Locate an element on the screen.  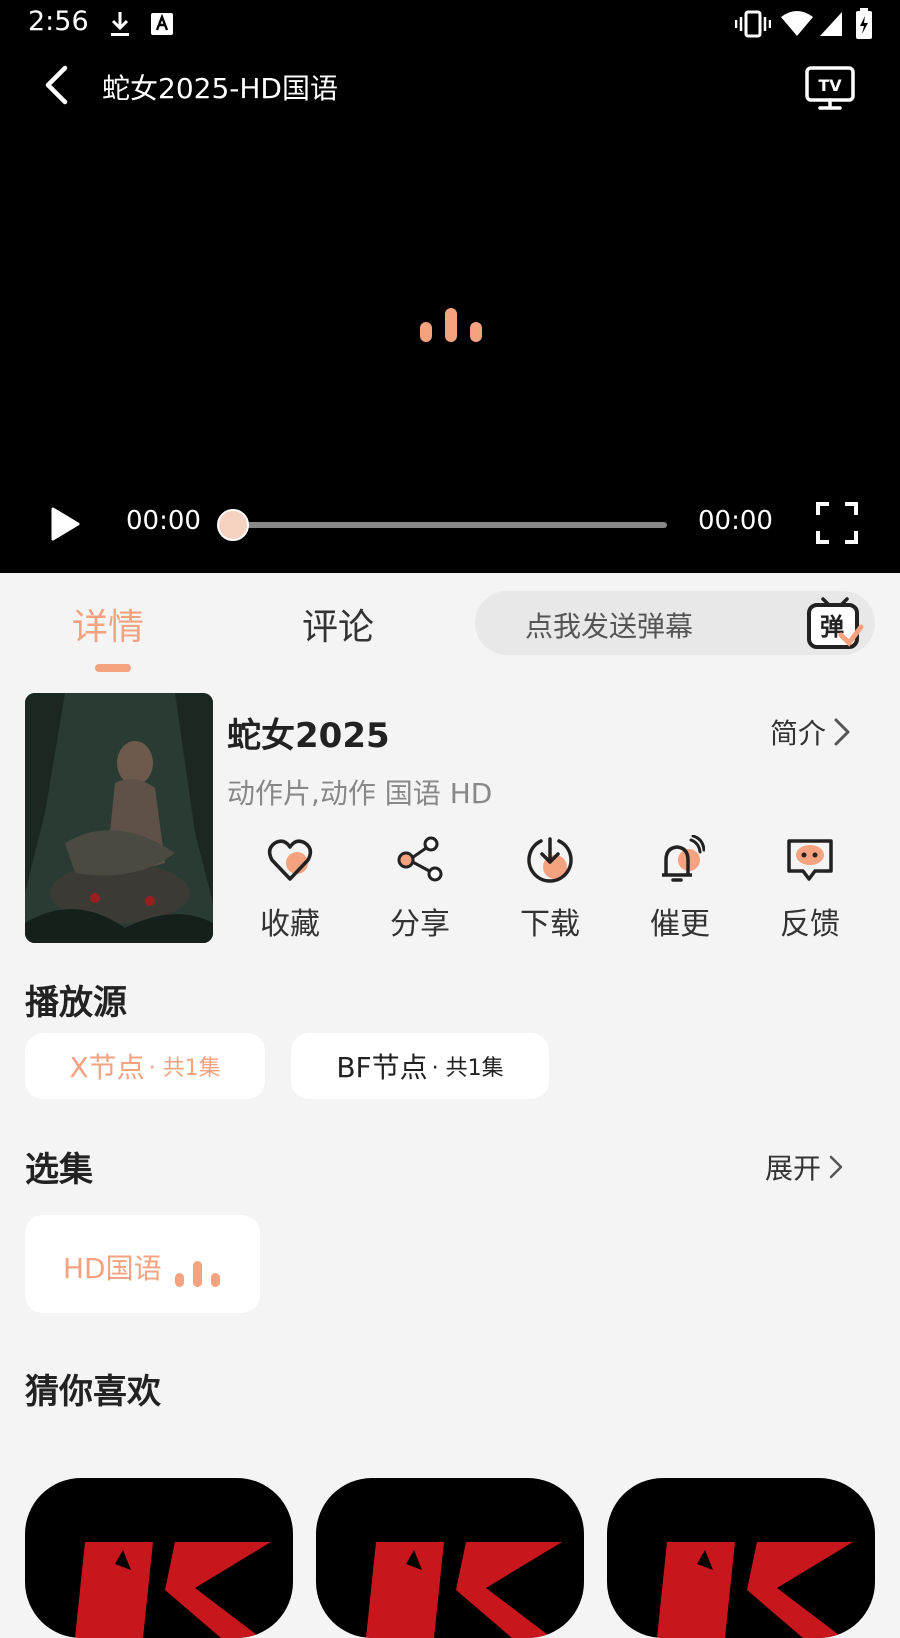
share-label: 分享 is located at coordinates (420, 924).